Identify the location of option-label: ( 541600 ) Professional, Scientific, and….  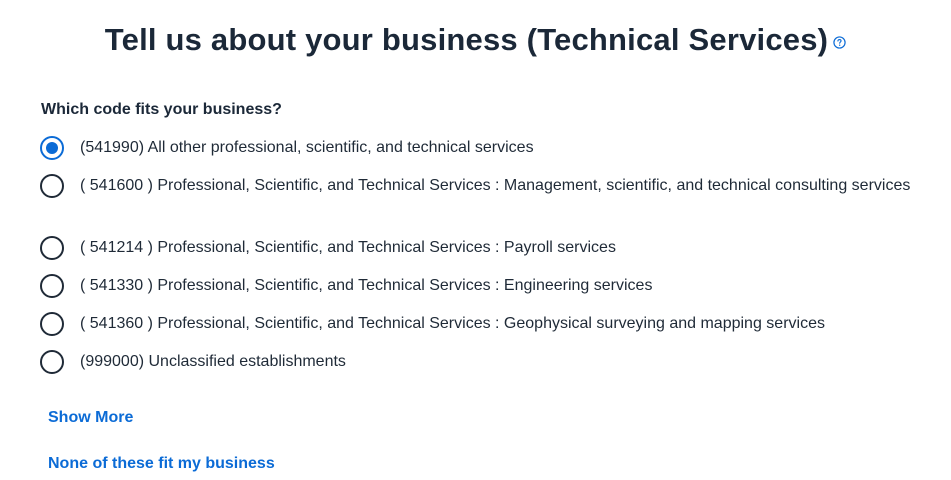
(495, 185).